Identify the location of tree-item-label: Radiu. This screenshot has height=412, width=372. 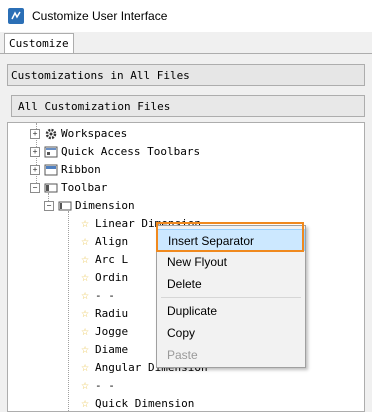
(112, 313).